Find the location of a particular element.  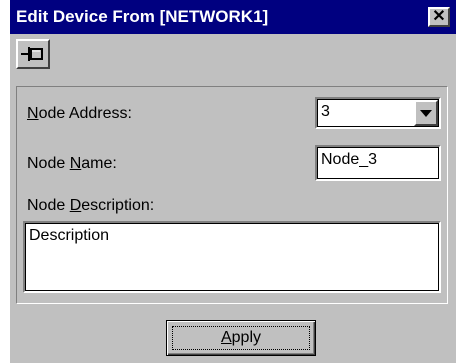

chevron-down-icon is located at coordinates (426, 113).